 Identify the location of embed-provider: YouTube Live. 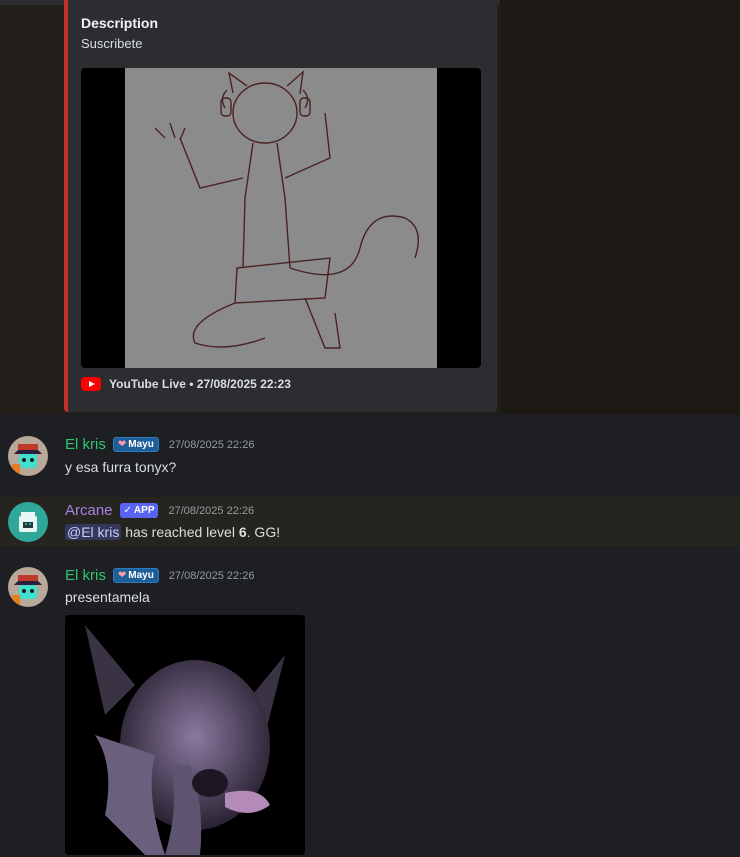
(147, 384).